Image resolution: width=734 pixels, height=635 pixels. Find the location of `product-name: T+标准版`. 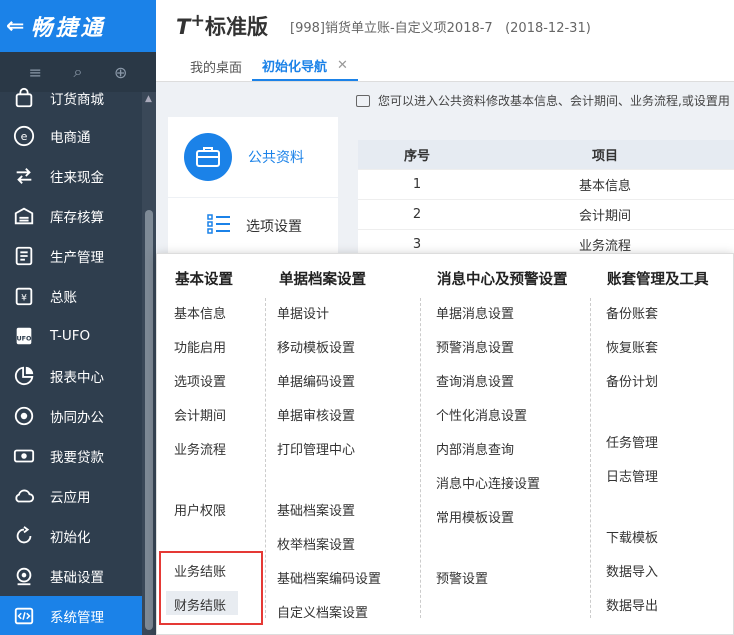

product-name: T+标准版 is located at coordinates (222, 26).